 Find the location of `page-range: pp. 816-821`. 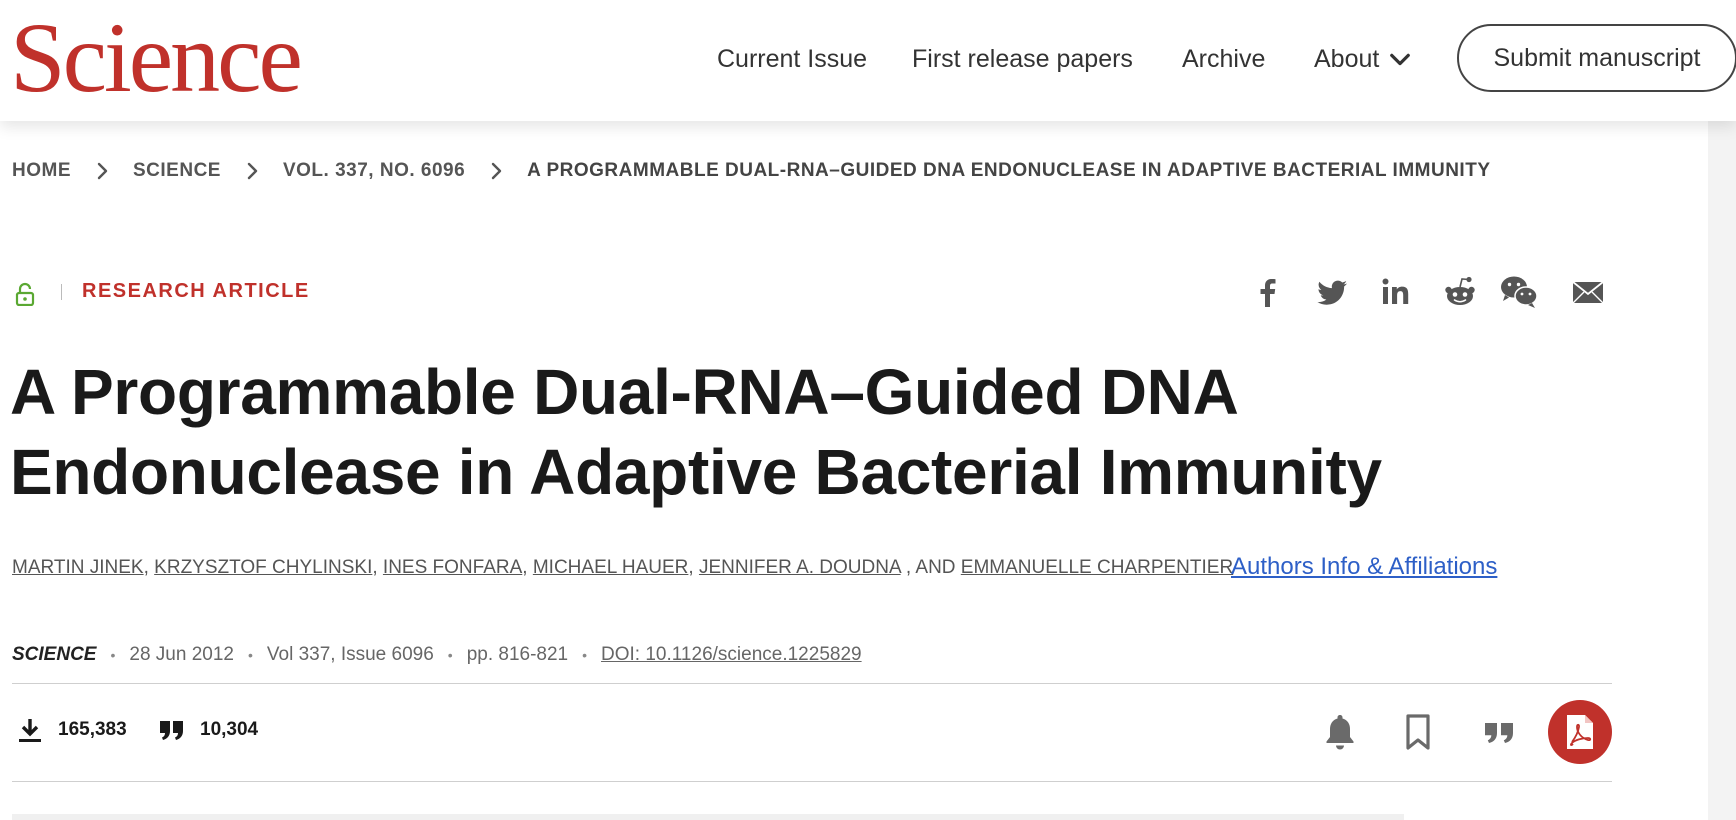

page-range: pp. 816-821 is located at coordinates (517, 654).